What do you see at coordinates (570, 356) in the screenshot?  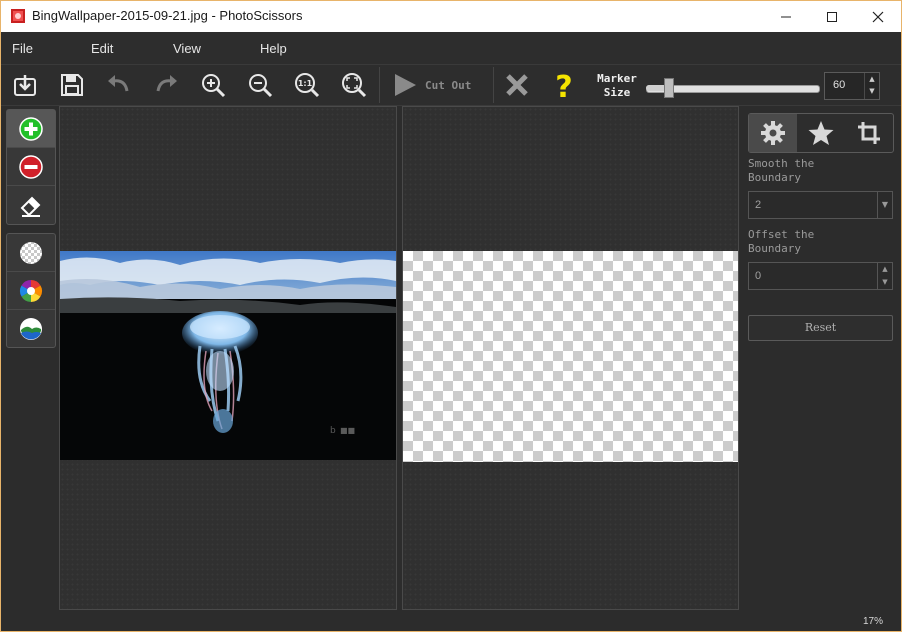 I see `result-transparent-area` at bounding box center [570, 356].